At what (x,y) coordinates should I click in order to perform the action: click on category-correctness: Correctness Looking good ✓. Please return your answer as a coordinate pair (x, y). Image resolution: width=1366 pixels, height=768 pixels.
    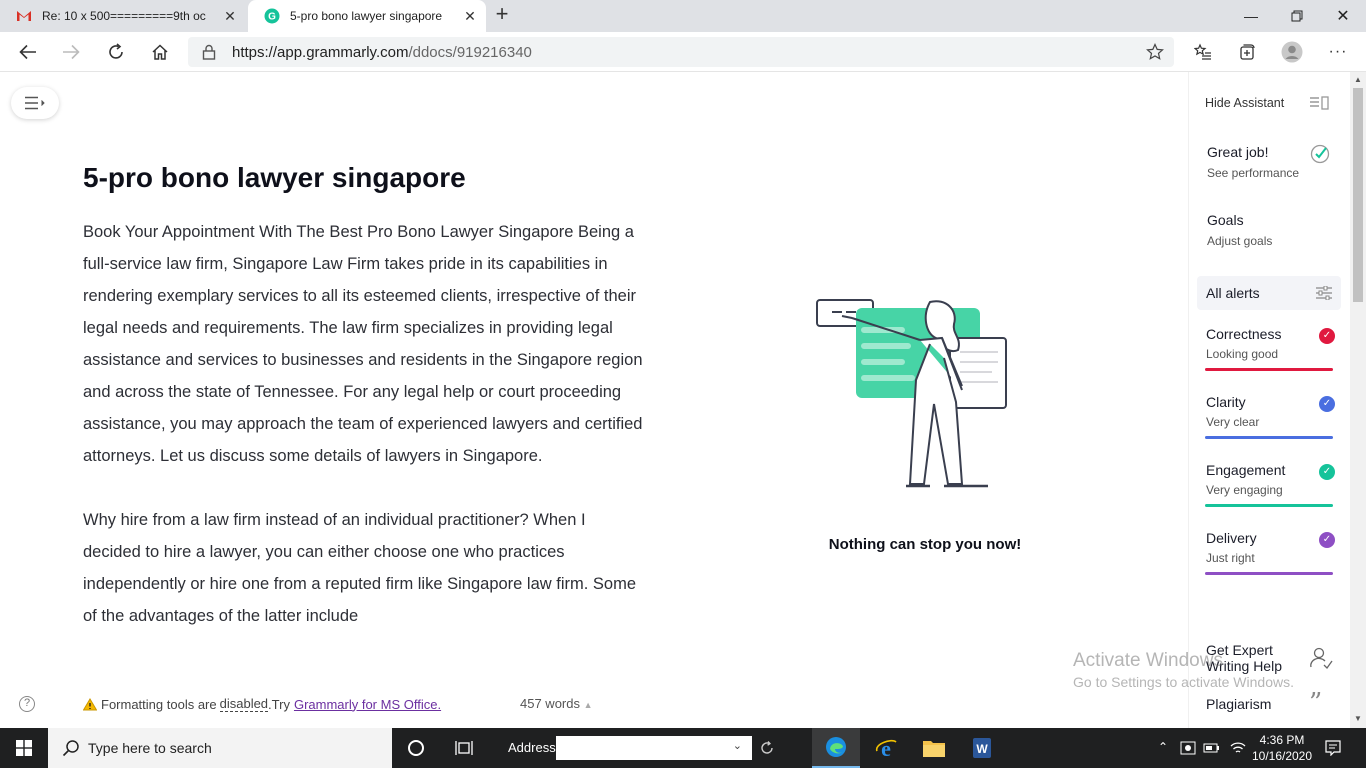
    Looking at the image, I should click on (1270, 356).